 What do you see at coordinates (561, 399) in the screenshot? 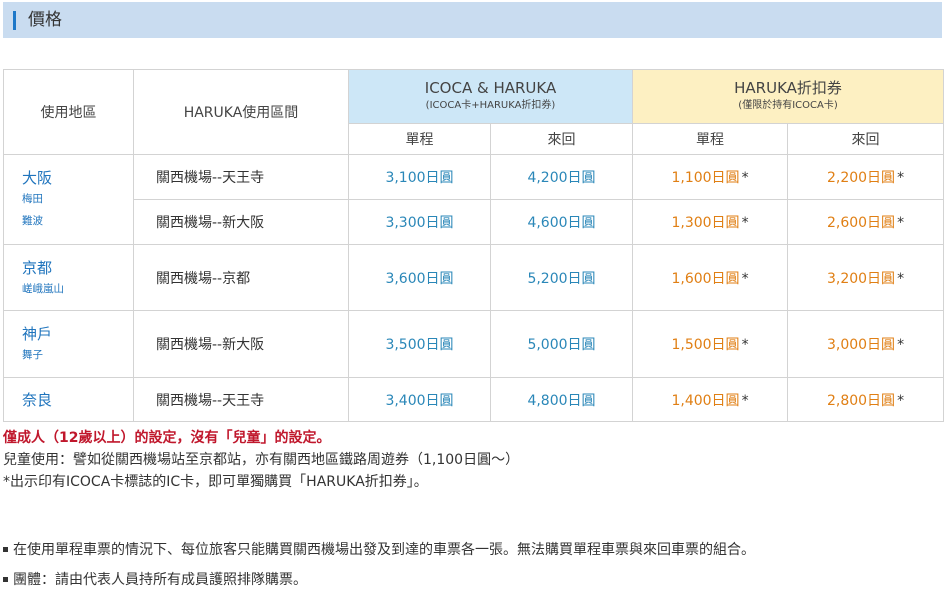
I see `price-icoca-round: 4,800日圓` at bounding box center [561, 399].